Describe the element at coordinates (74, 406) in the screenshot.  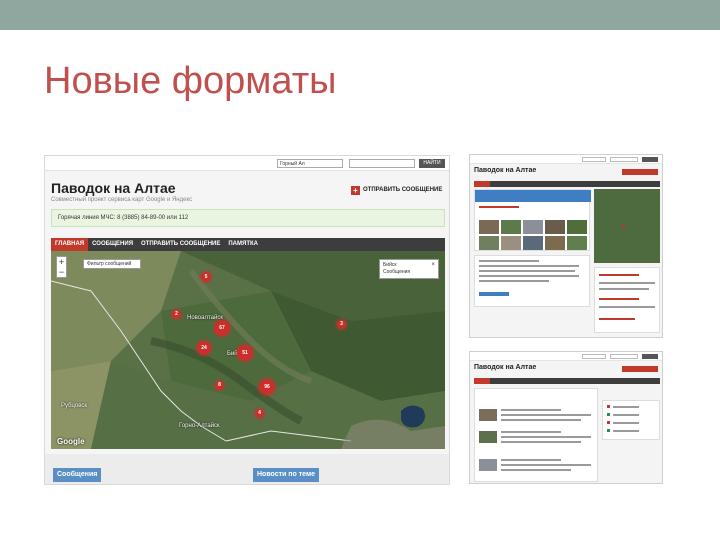
I see `map-label: Рубцовск` at that location.